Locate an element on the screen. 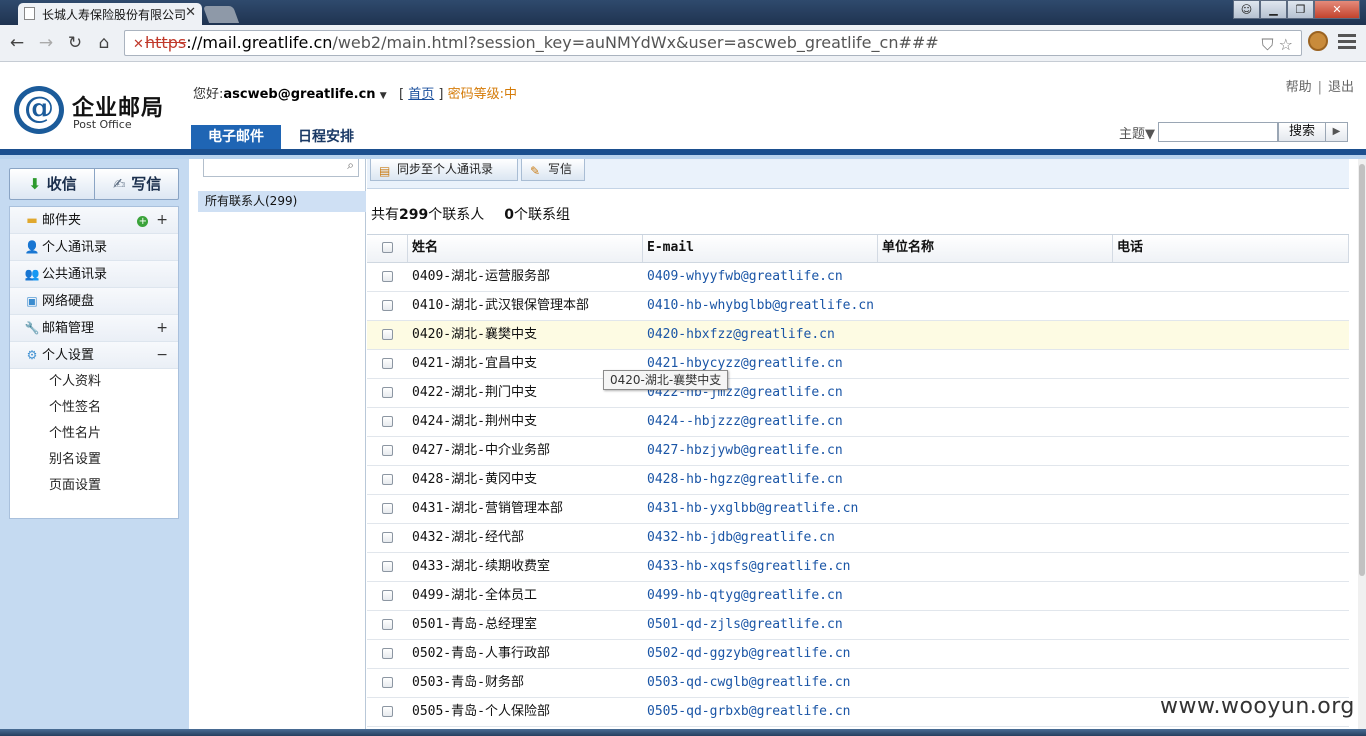 The width and height of the screenshot is (1366, 736). back-icon: ← is located at coordinates (17, 43).